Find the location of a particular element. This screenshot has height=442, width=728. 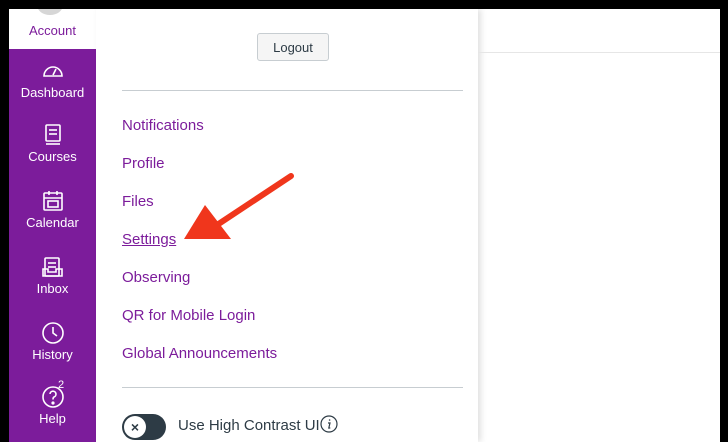

nav-item-dashboard: Dashboard is located at coordinates (52, 83).